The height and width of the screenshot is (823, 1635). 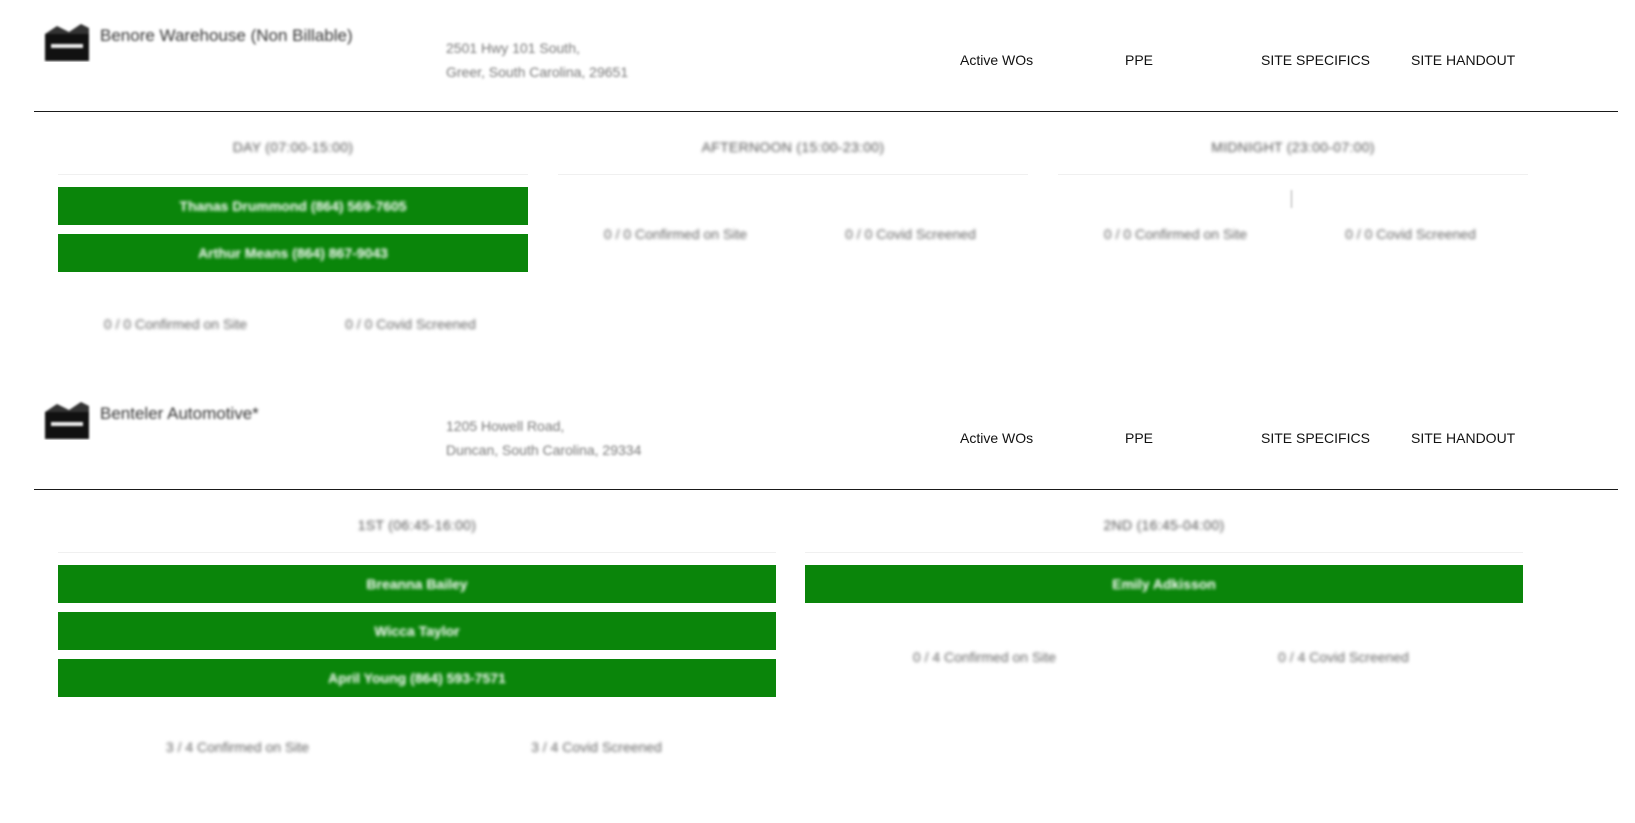 What do you see at coordinates (505, 426) in the screenshot?
I see `address-line: 1205 Howell Road,` at bounding box center [505, 426].